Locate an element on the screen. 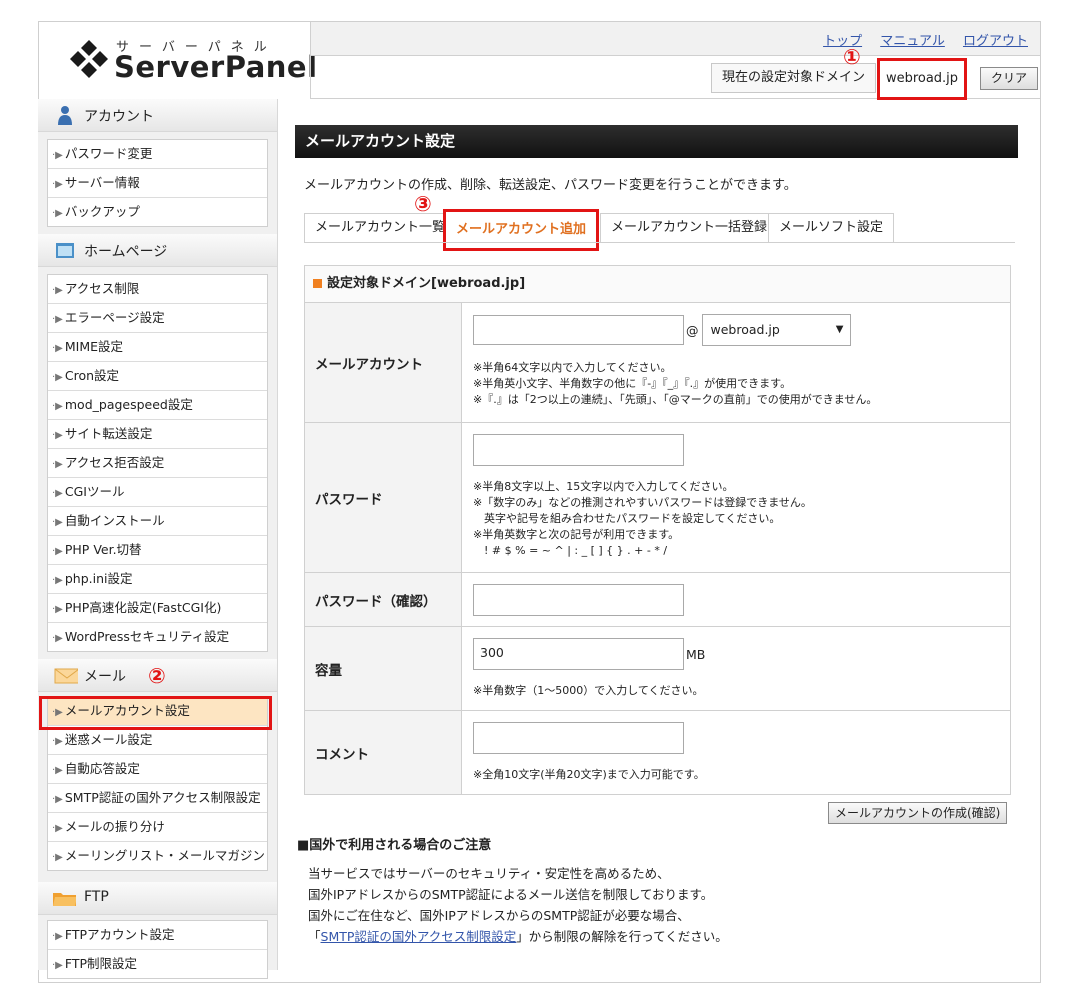  logo-text: ServerPanel is located at coordinates (216, 67).